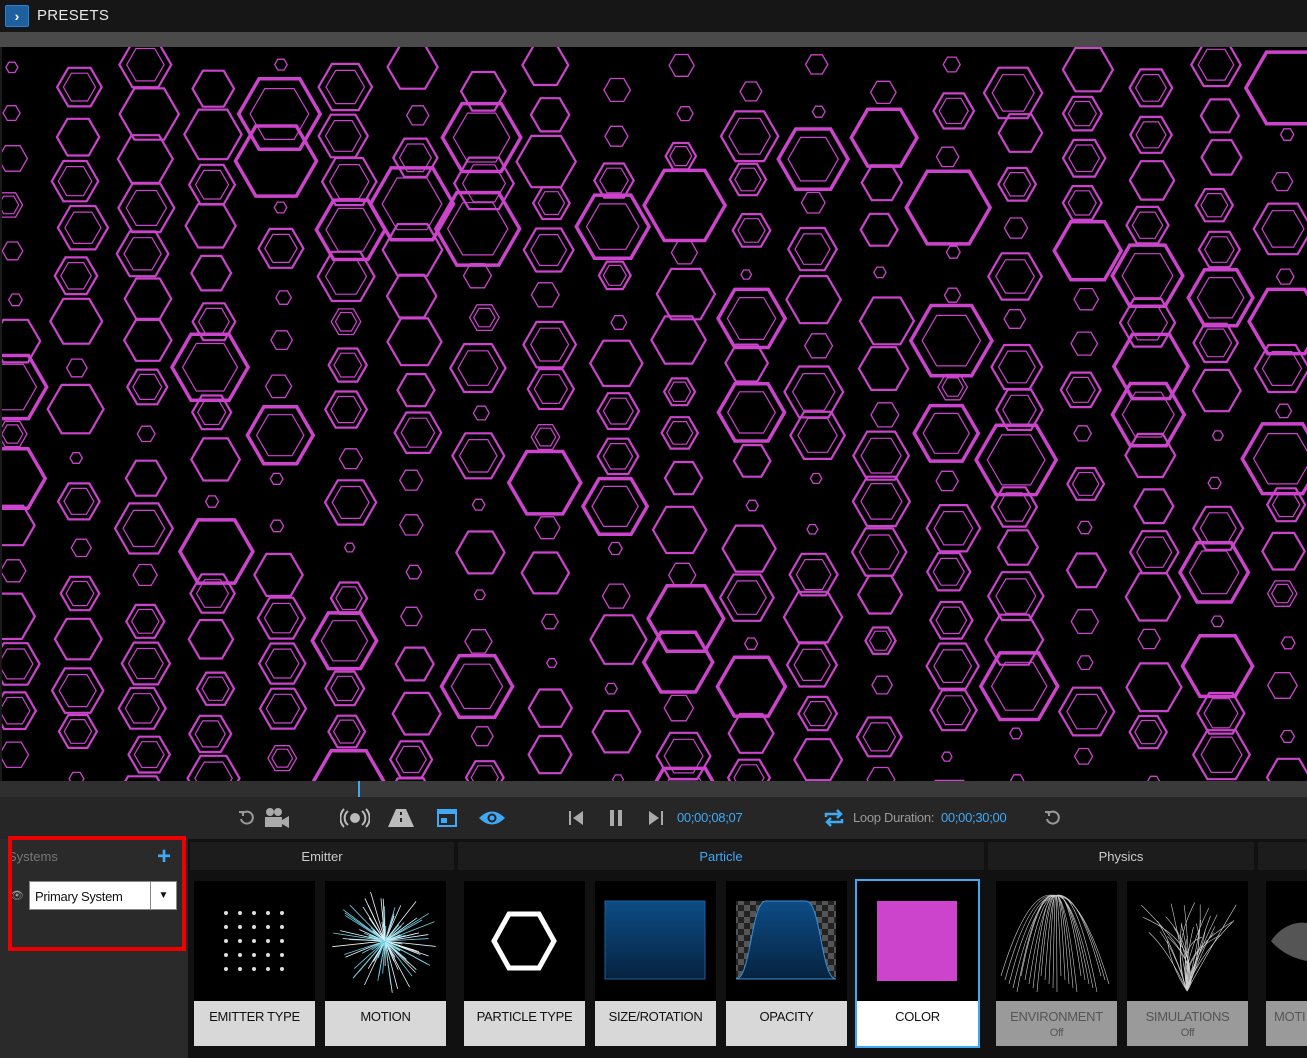 The width and height of the screenshot is (1307, 1058). What do you see at coordinates (653, 789) in the screenshot?
I see `timeline-scrubber` at bounding box center [653, 789].